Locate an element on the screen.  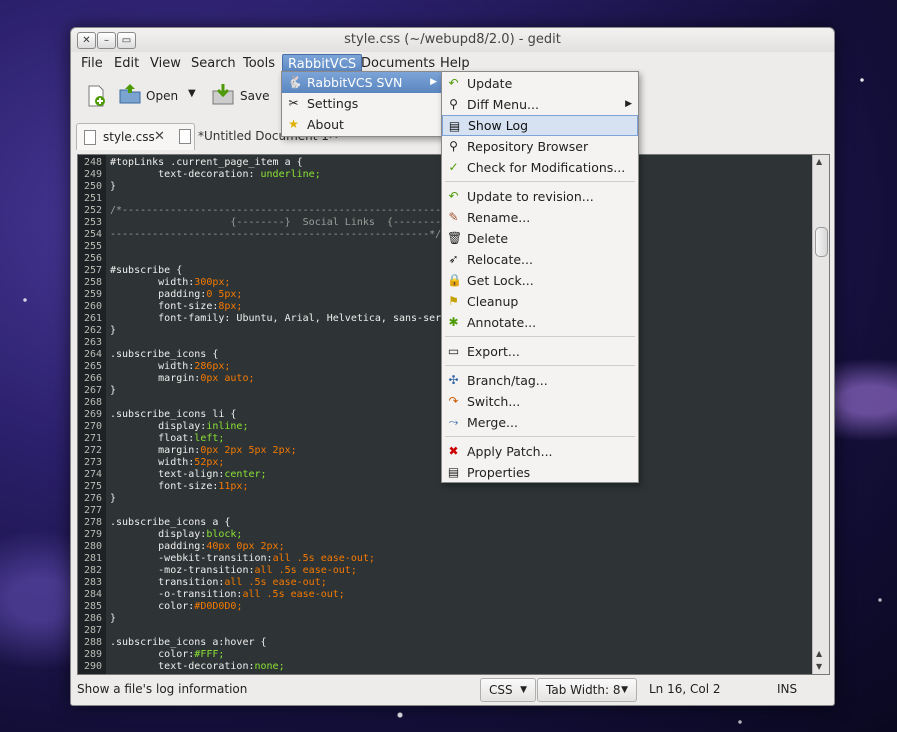
patch-x-icon: ✖ is located at coordinates (453, 451).